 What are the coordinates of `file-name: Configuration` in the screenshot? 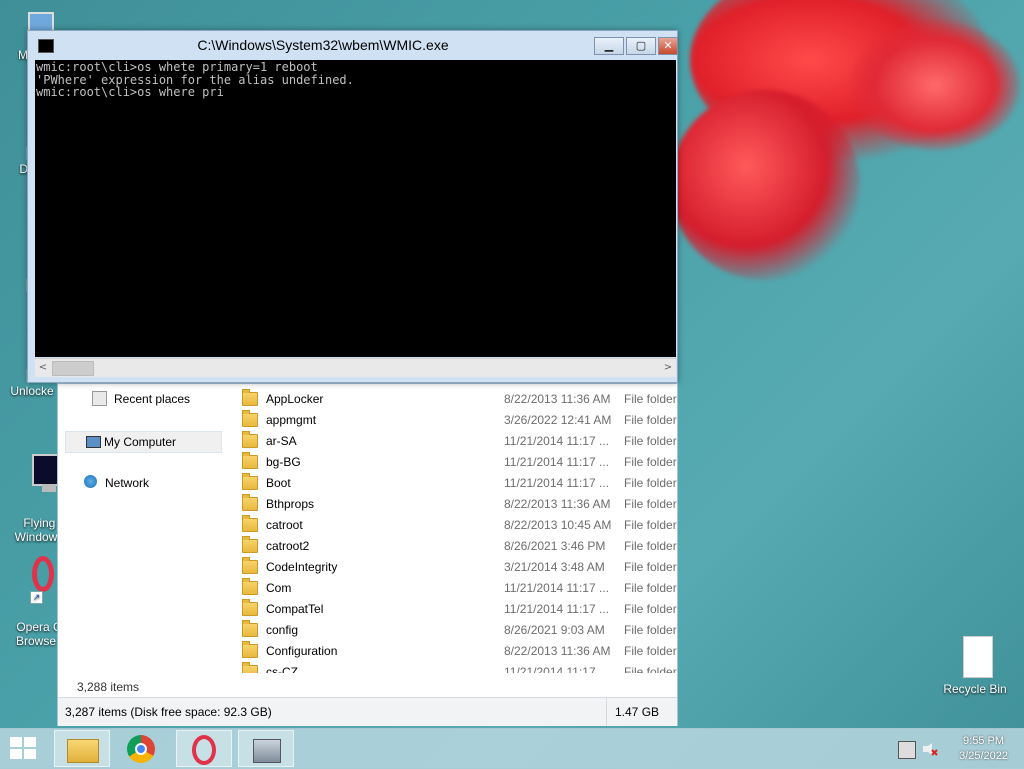 It's located at (302, 650).